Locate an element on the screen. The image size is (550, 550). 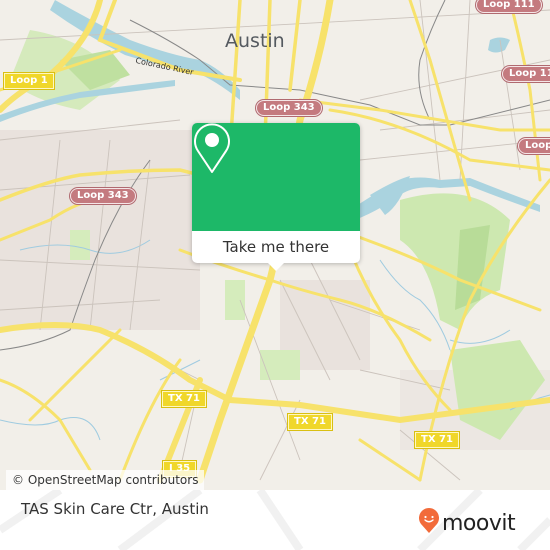
destination-popup: Take me there is located at coordinates (276, 197).